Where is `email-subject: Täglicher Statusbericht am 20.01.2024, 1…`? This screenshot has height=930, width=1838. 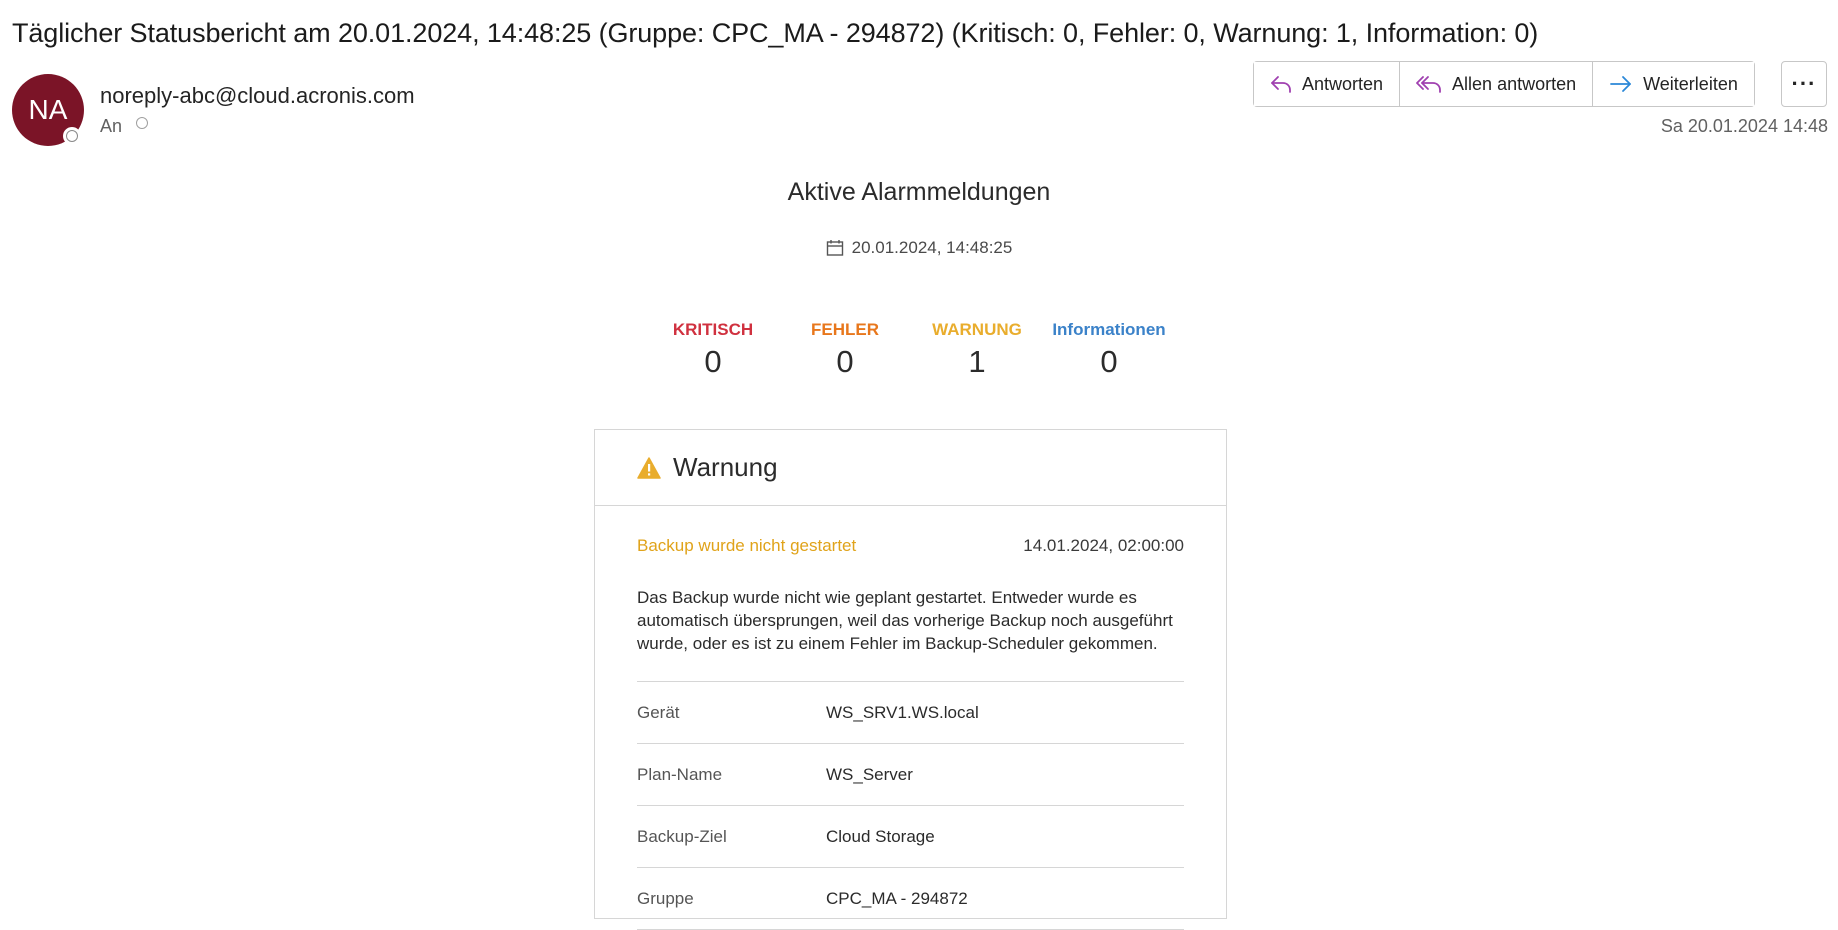 email-subject: Täglicher Statusbericht am 20.01.2024, 1… is located at coordinates (775, 33).